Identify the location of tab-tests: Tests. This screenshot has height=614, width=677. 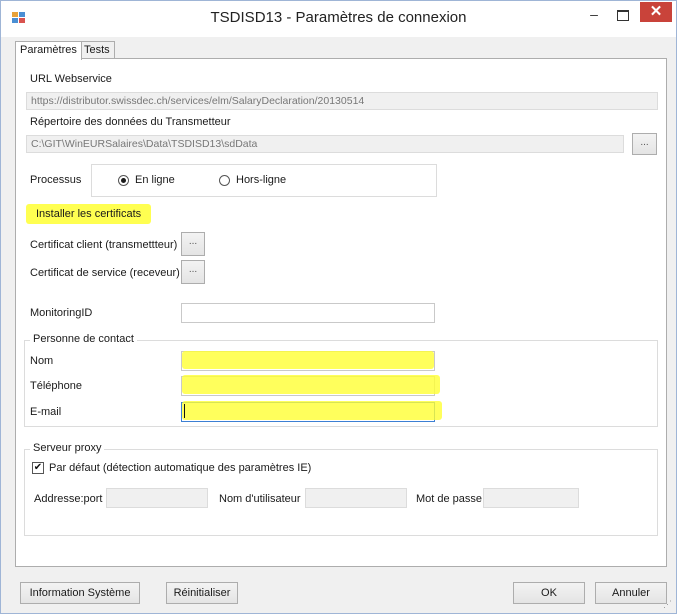
(97, 50).